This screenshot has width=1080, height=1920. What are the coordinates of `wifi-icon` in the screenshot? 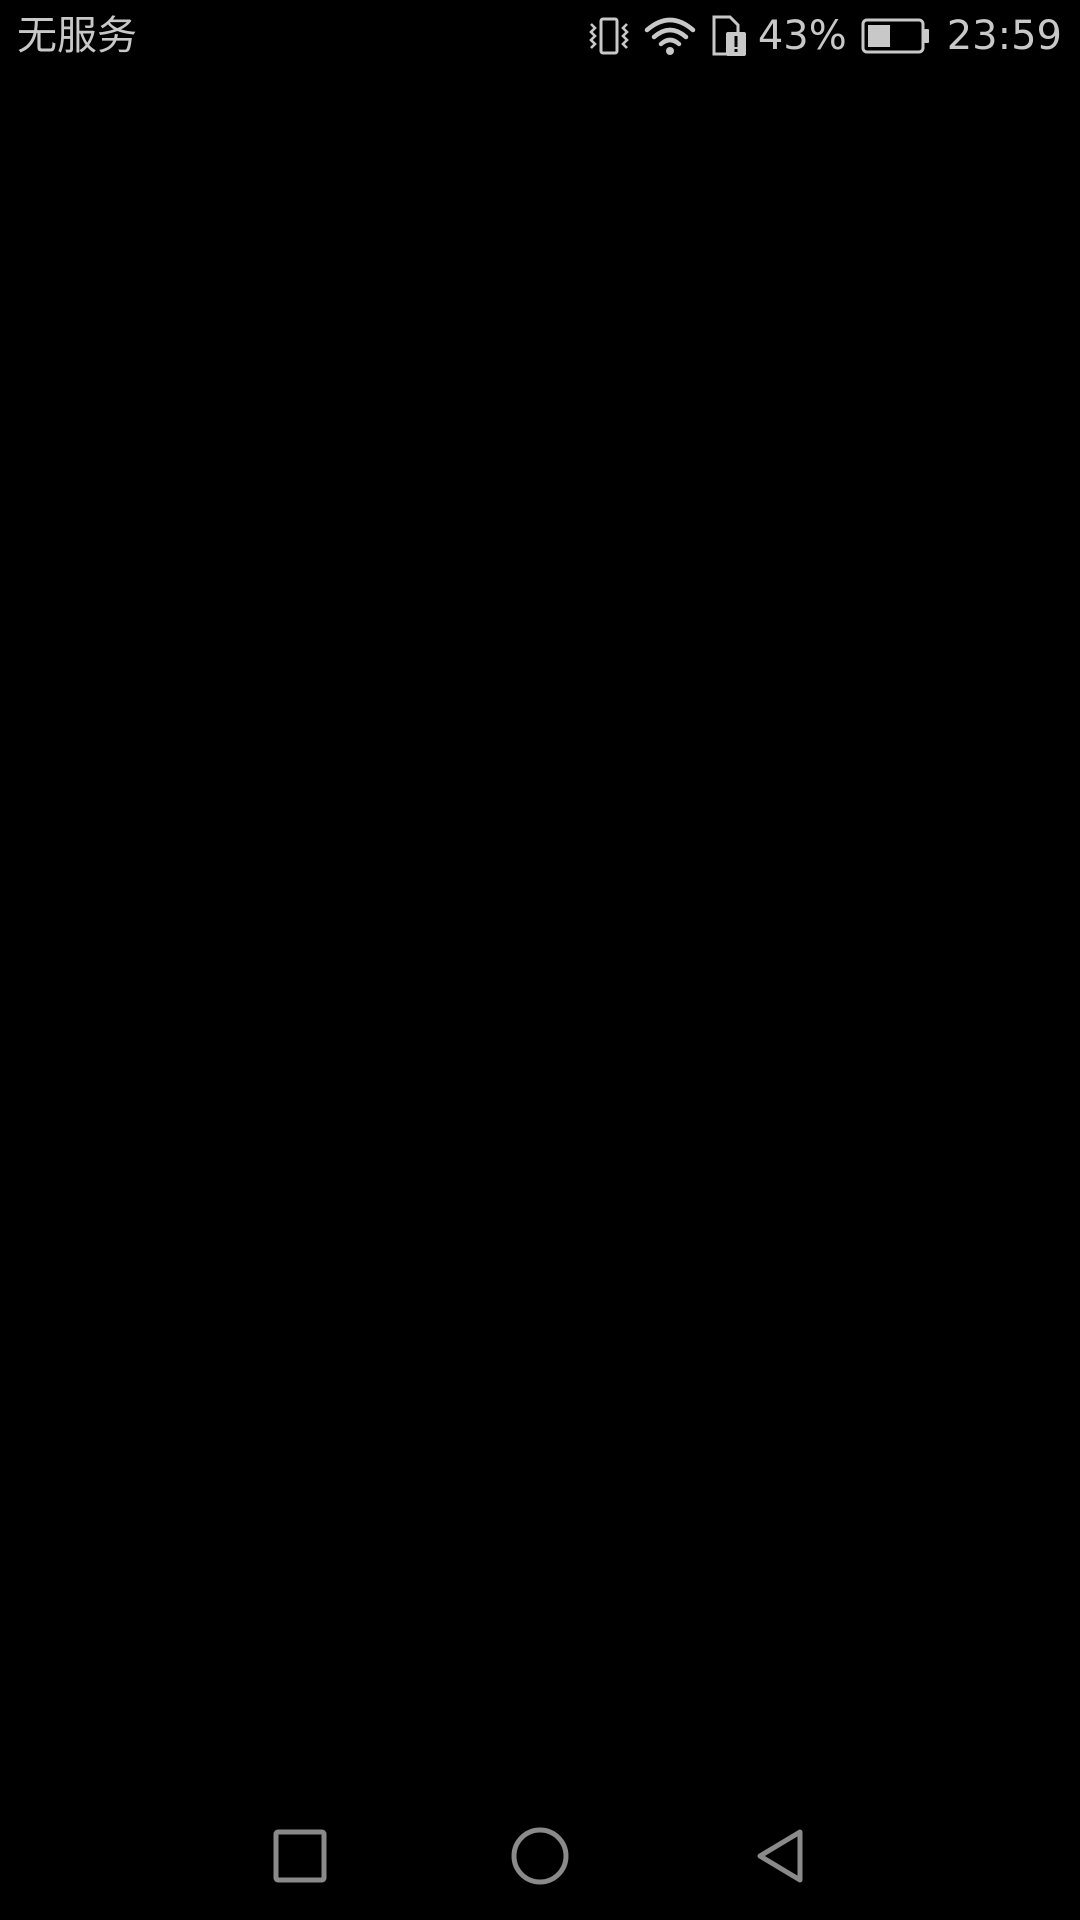 It's located at (670, 36).